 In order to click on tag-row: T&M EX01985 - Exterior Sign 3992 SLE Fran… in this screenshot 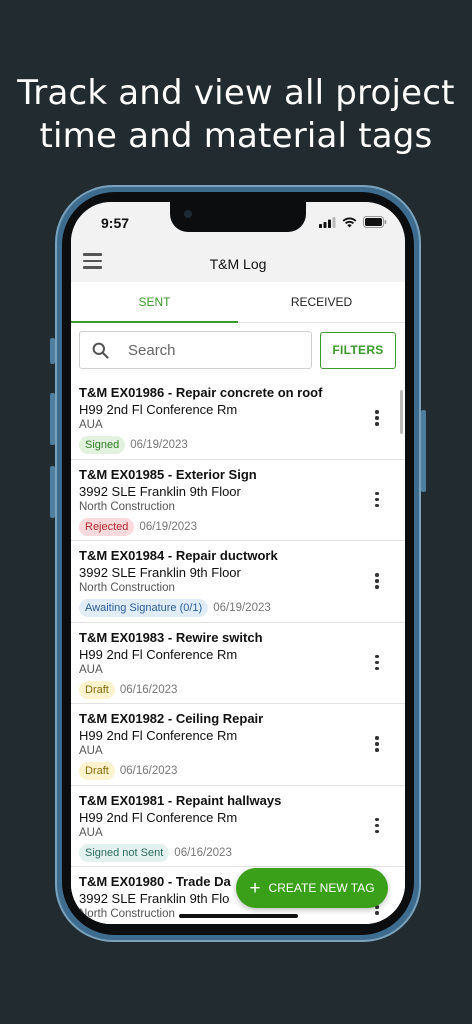, I will do `click(238, 500)`.